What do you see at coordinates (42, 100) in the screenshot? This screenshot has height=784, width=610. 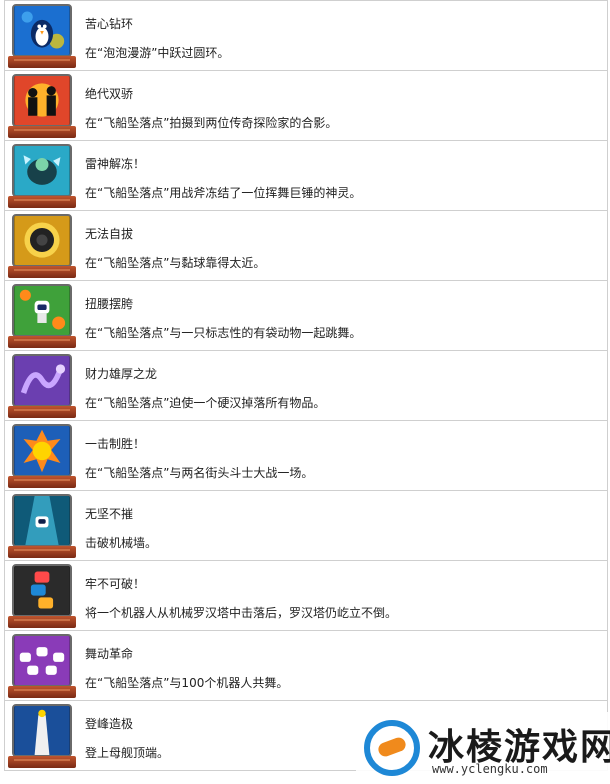 I see `silhouette-duo-trophy-icon` at bounding box center [42, 100].